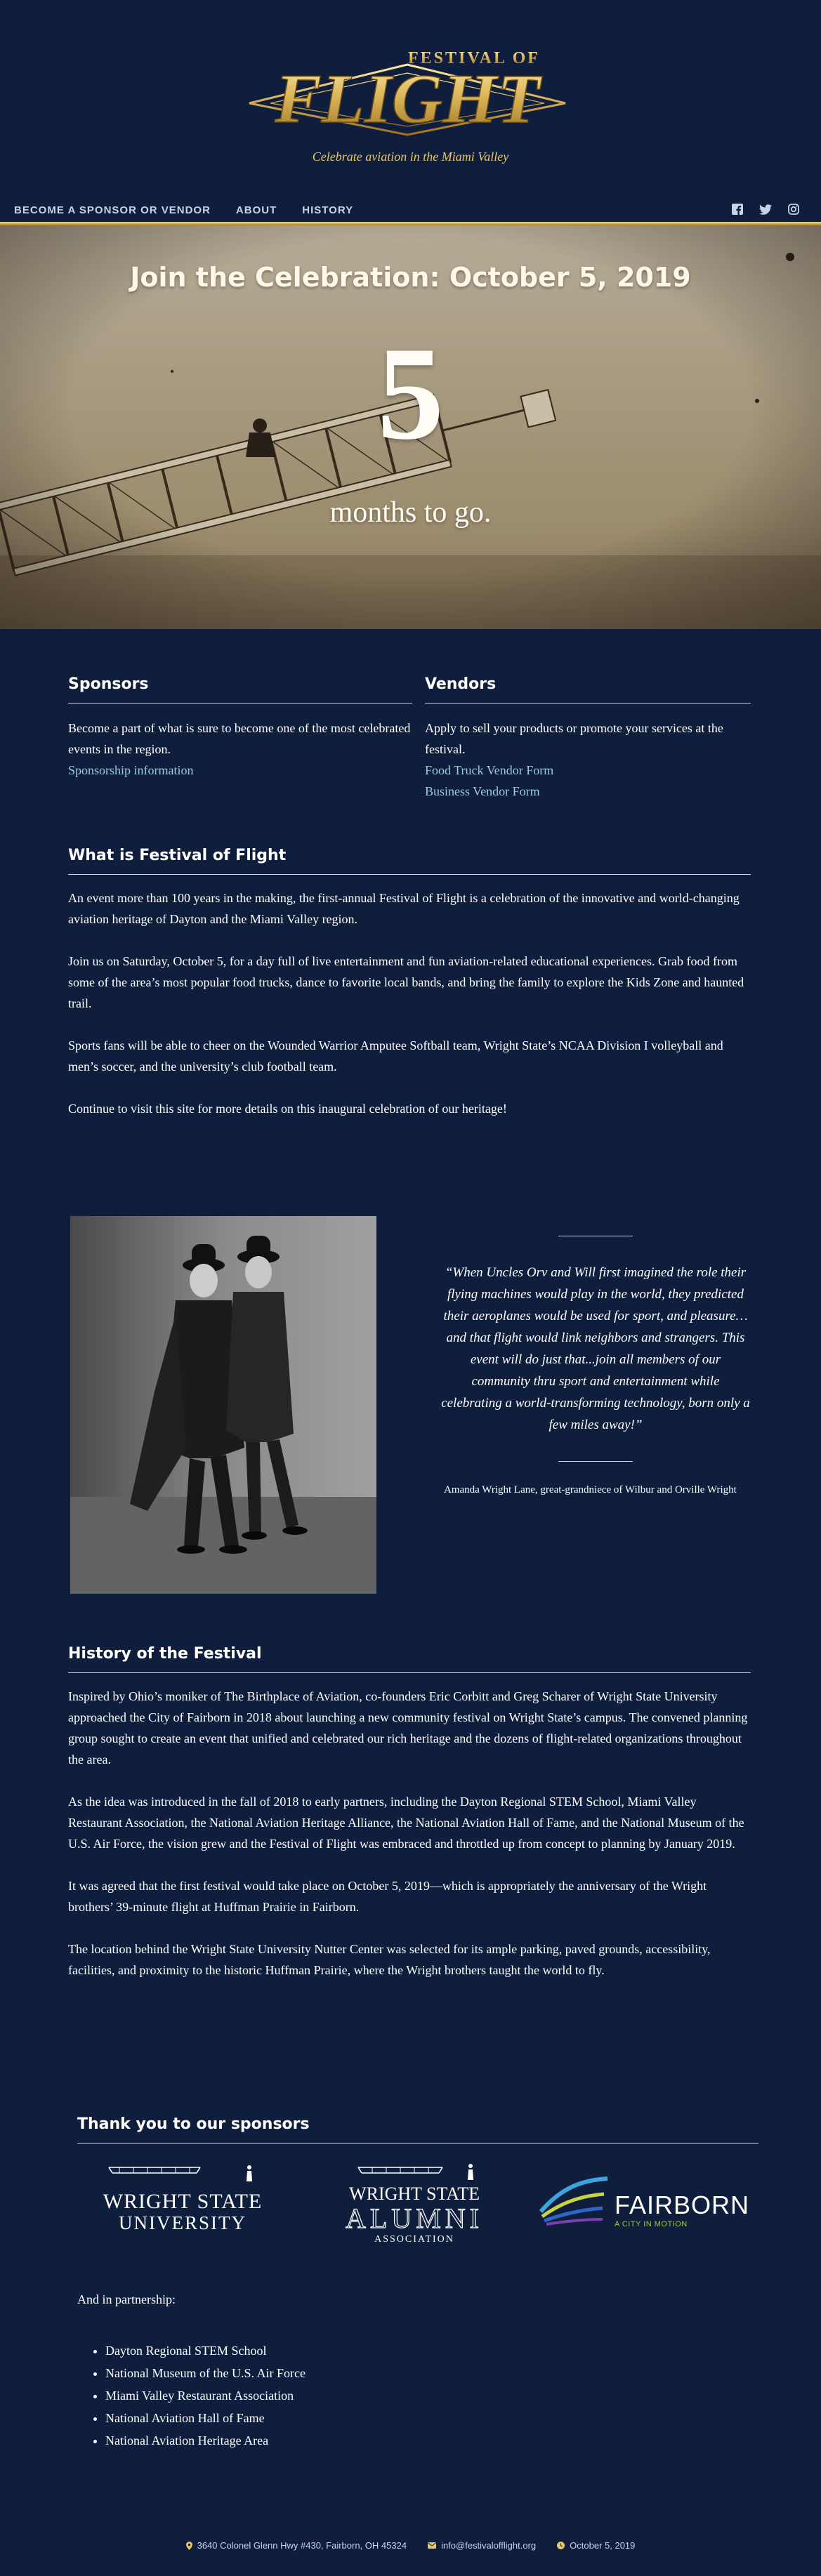 The image size is (821, 2576). I want to click on instagram-icon, so click(794, 209).